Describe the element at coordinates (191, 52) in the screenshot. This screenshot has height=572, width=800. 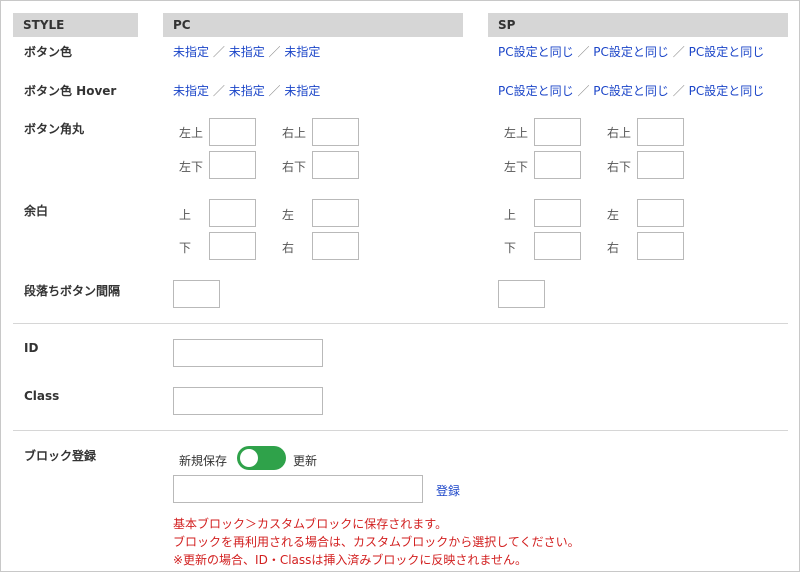
I see `pc-button-color-link-1: 未指定` at that location.